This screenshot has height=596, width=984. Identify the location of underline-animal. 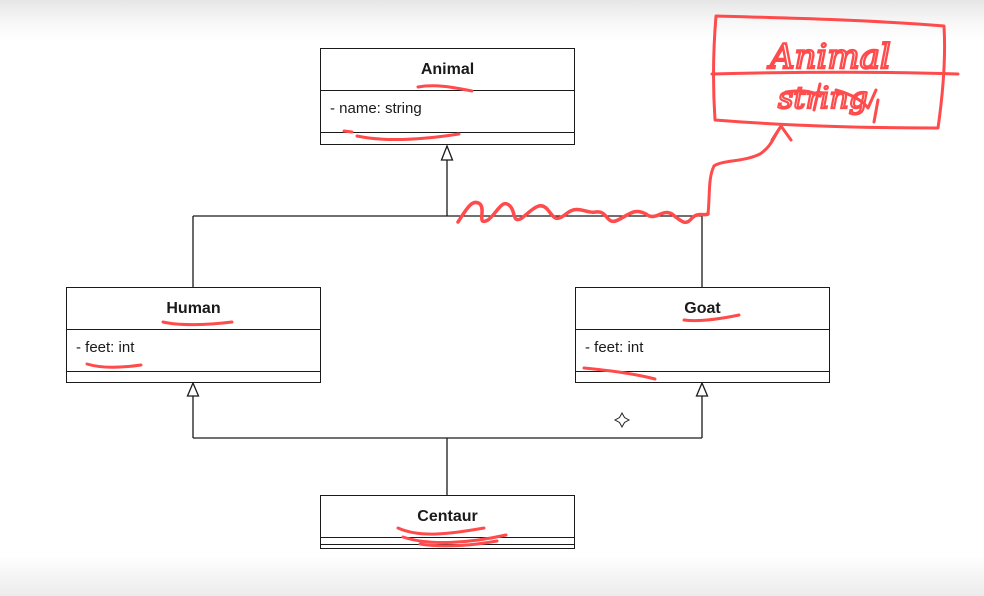
(445, 88).